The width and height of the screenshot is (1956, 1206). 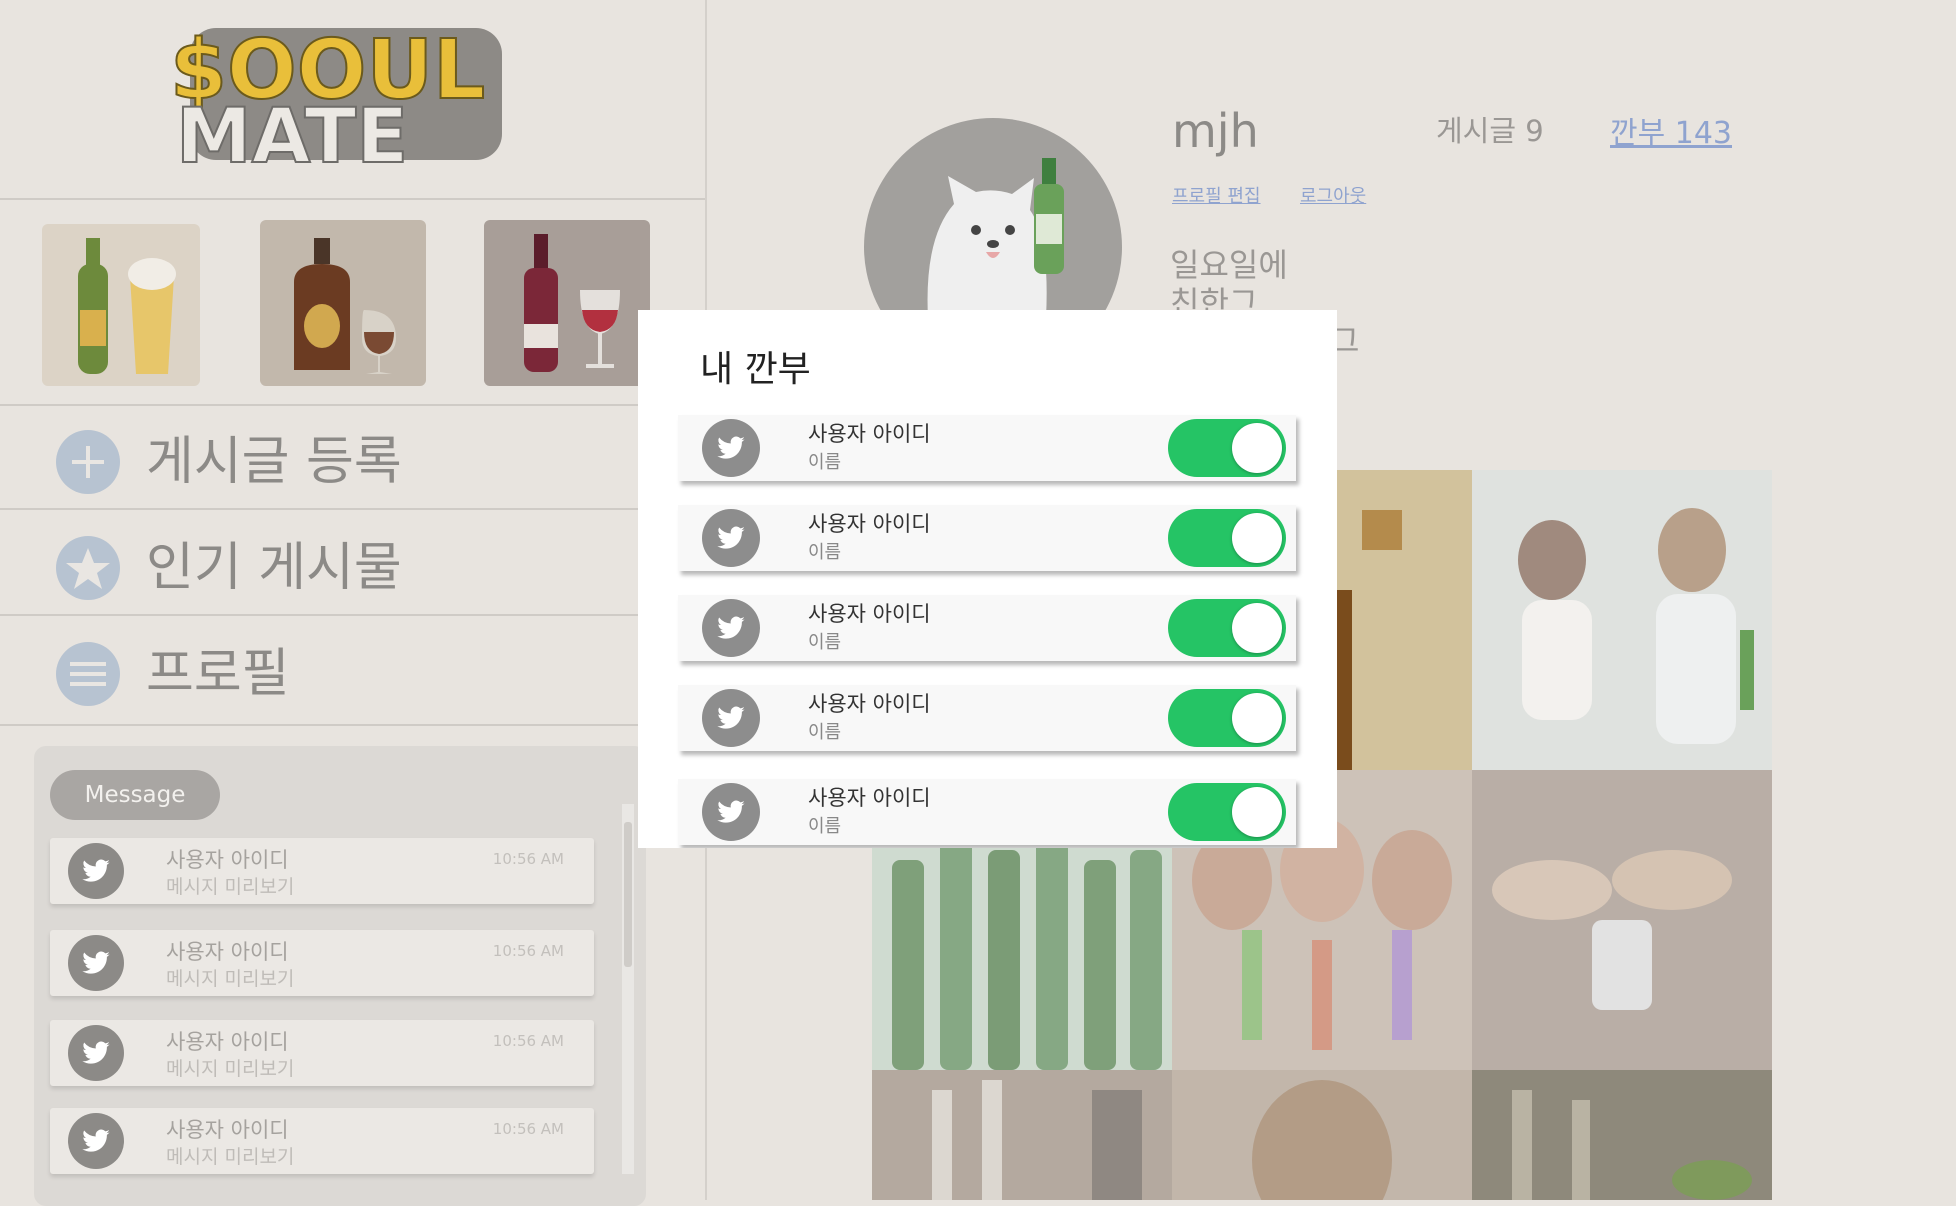 What do you see at coordinates (135, 795) in the screenshot?
I see `messages-badge: Message` at bounding box center [135, 795].